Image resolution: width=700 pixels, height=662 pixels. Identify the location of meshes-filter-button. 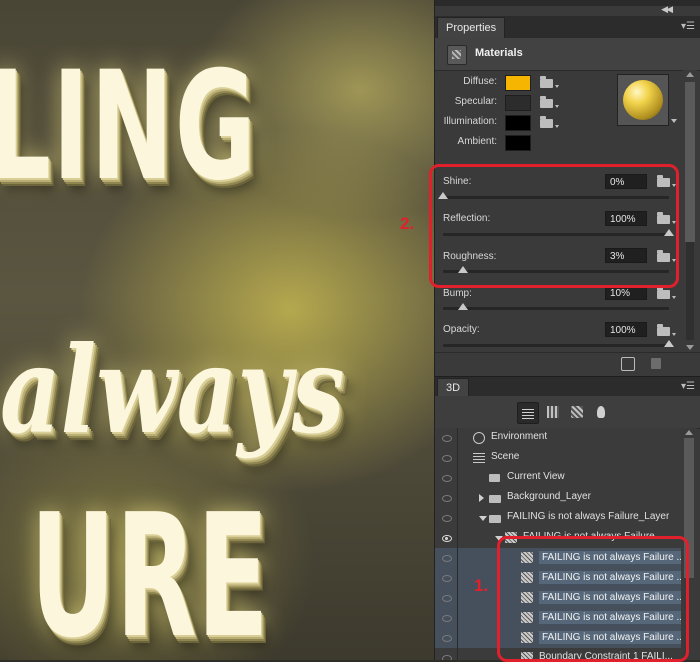
(553, 412).